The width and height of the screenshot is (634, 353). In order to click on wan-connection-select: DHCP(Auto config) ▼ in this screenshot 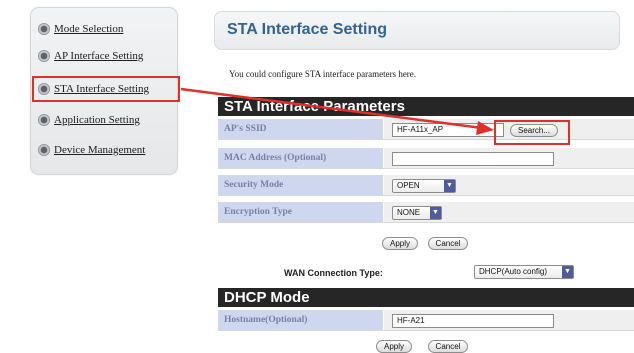, I will do `click(524, 272)`.